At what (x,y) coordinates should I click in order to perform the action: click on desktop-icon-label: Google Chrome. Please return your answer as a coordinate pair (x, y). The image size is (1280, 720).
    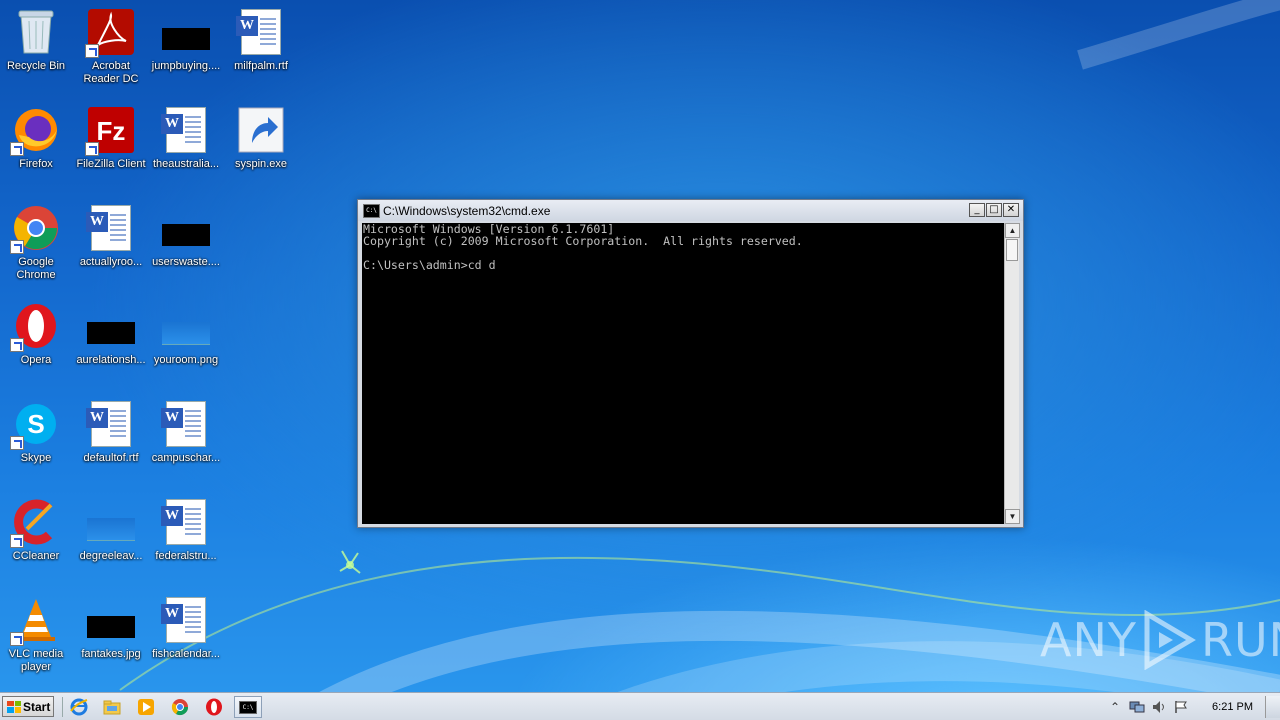
    Looking at the image, I should click on (36, 268).